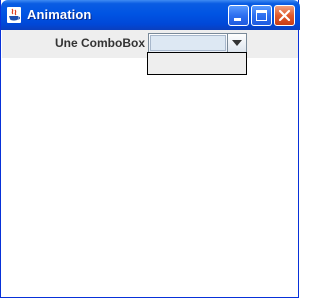 Image resolution: width=320 pixels, height=298 pixels. I want to click on chevron-down-icon, so click(237, 43).